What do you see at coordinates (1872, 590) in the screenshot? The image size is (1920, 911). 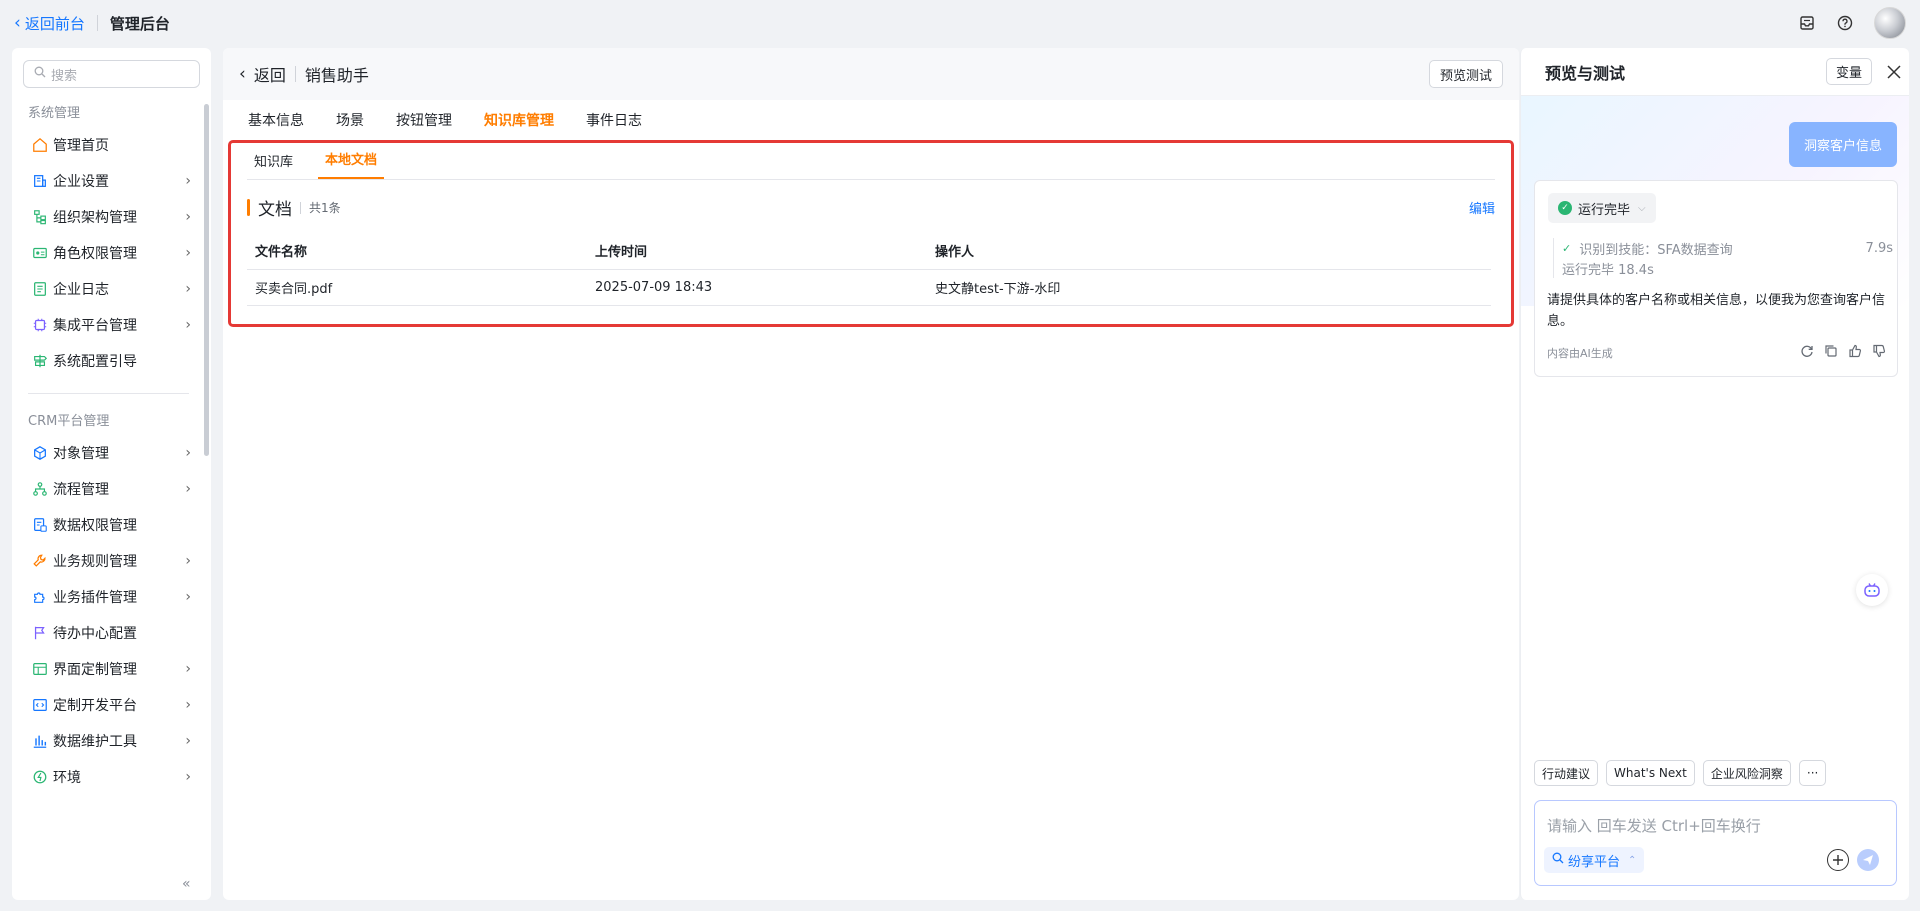 I see `assistant-bot-button` at bounding box center [1872, 590].